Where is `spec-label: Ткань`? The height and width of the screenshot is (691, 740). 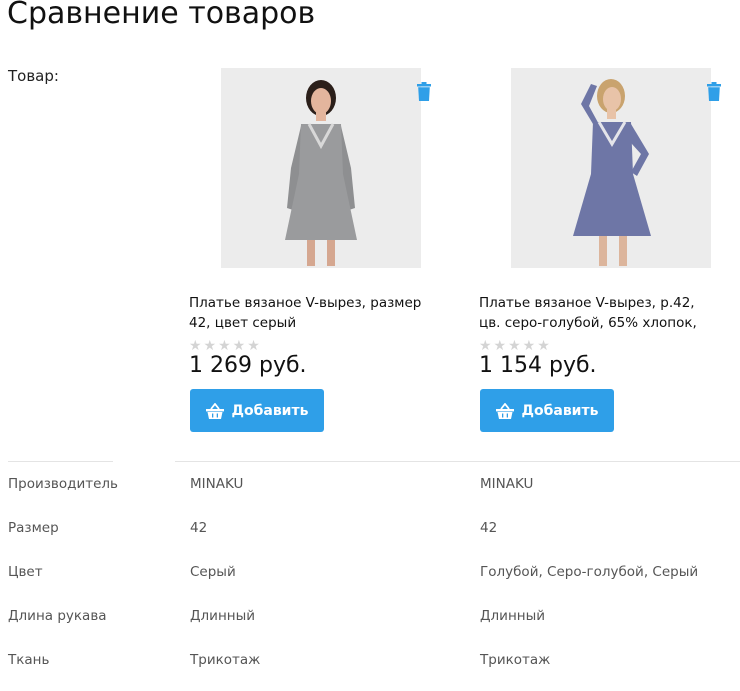 spec-label: Ткань is located at coordinates (29, 660).